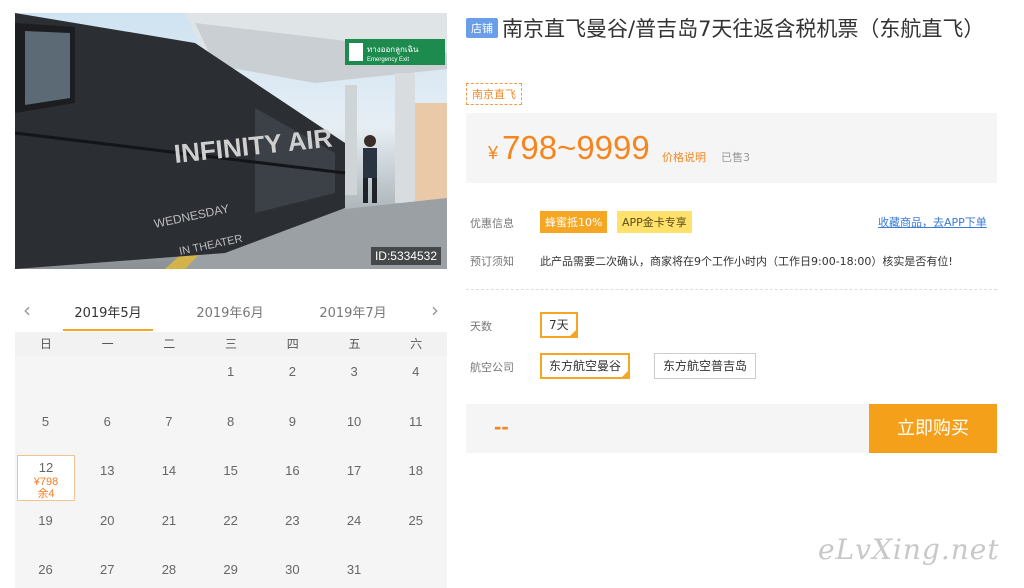 The height and width of the screenshot is (588, 1024). What do you see at coordinates (168, 430) in the screenshot?
I see `calendar-day: 7` at bounding box center [168, 430].